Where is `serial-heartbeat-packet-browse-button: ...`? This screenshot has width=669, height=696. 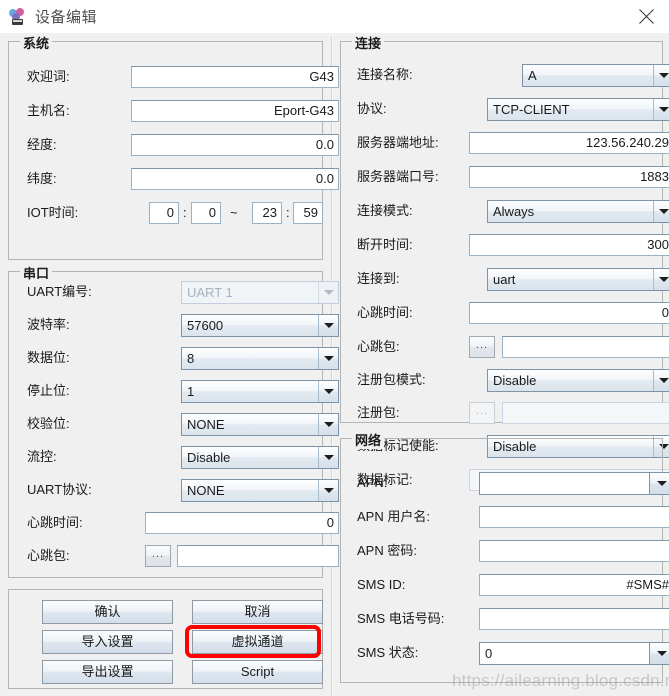 serial-heartbeat-packet-browse-button: ... is located at coordinates (158, 556).